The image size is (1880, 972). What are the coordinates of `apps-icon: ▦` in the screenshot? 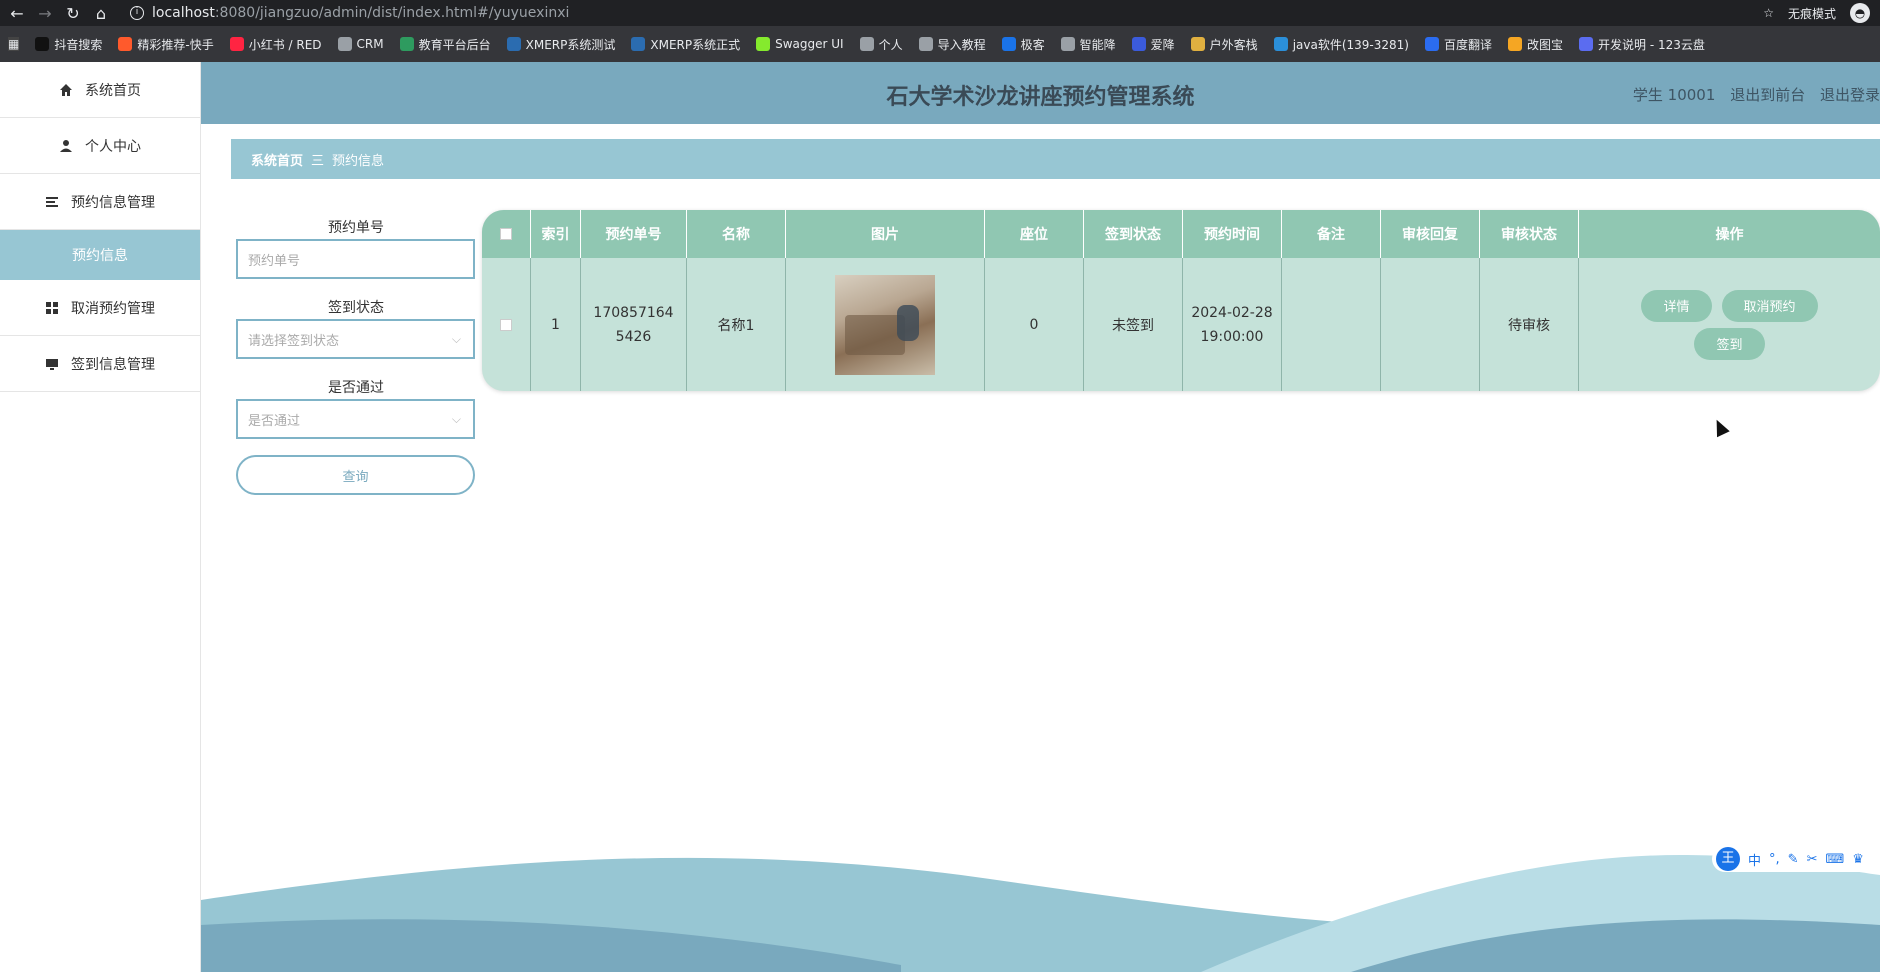 It's located at (14, 44).